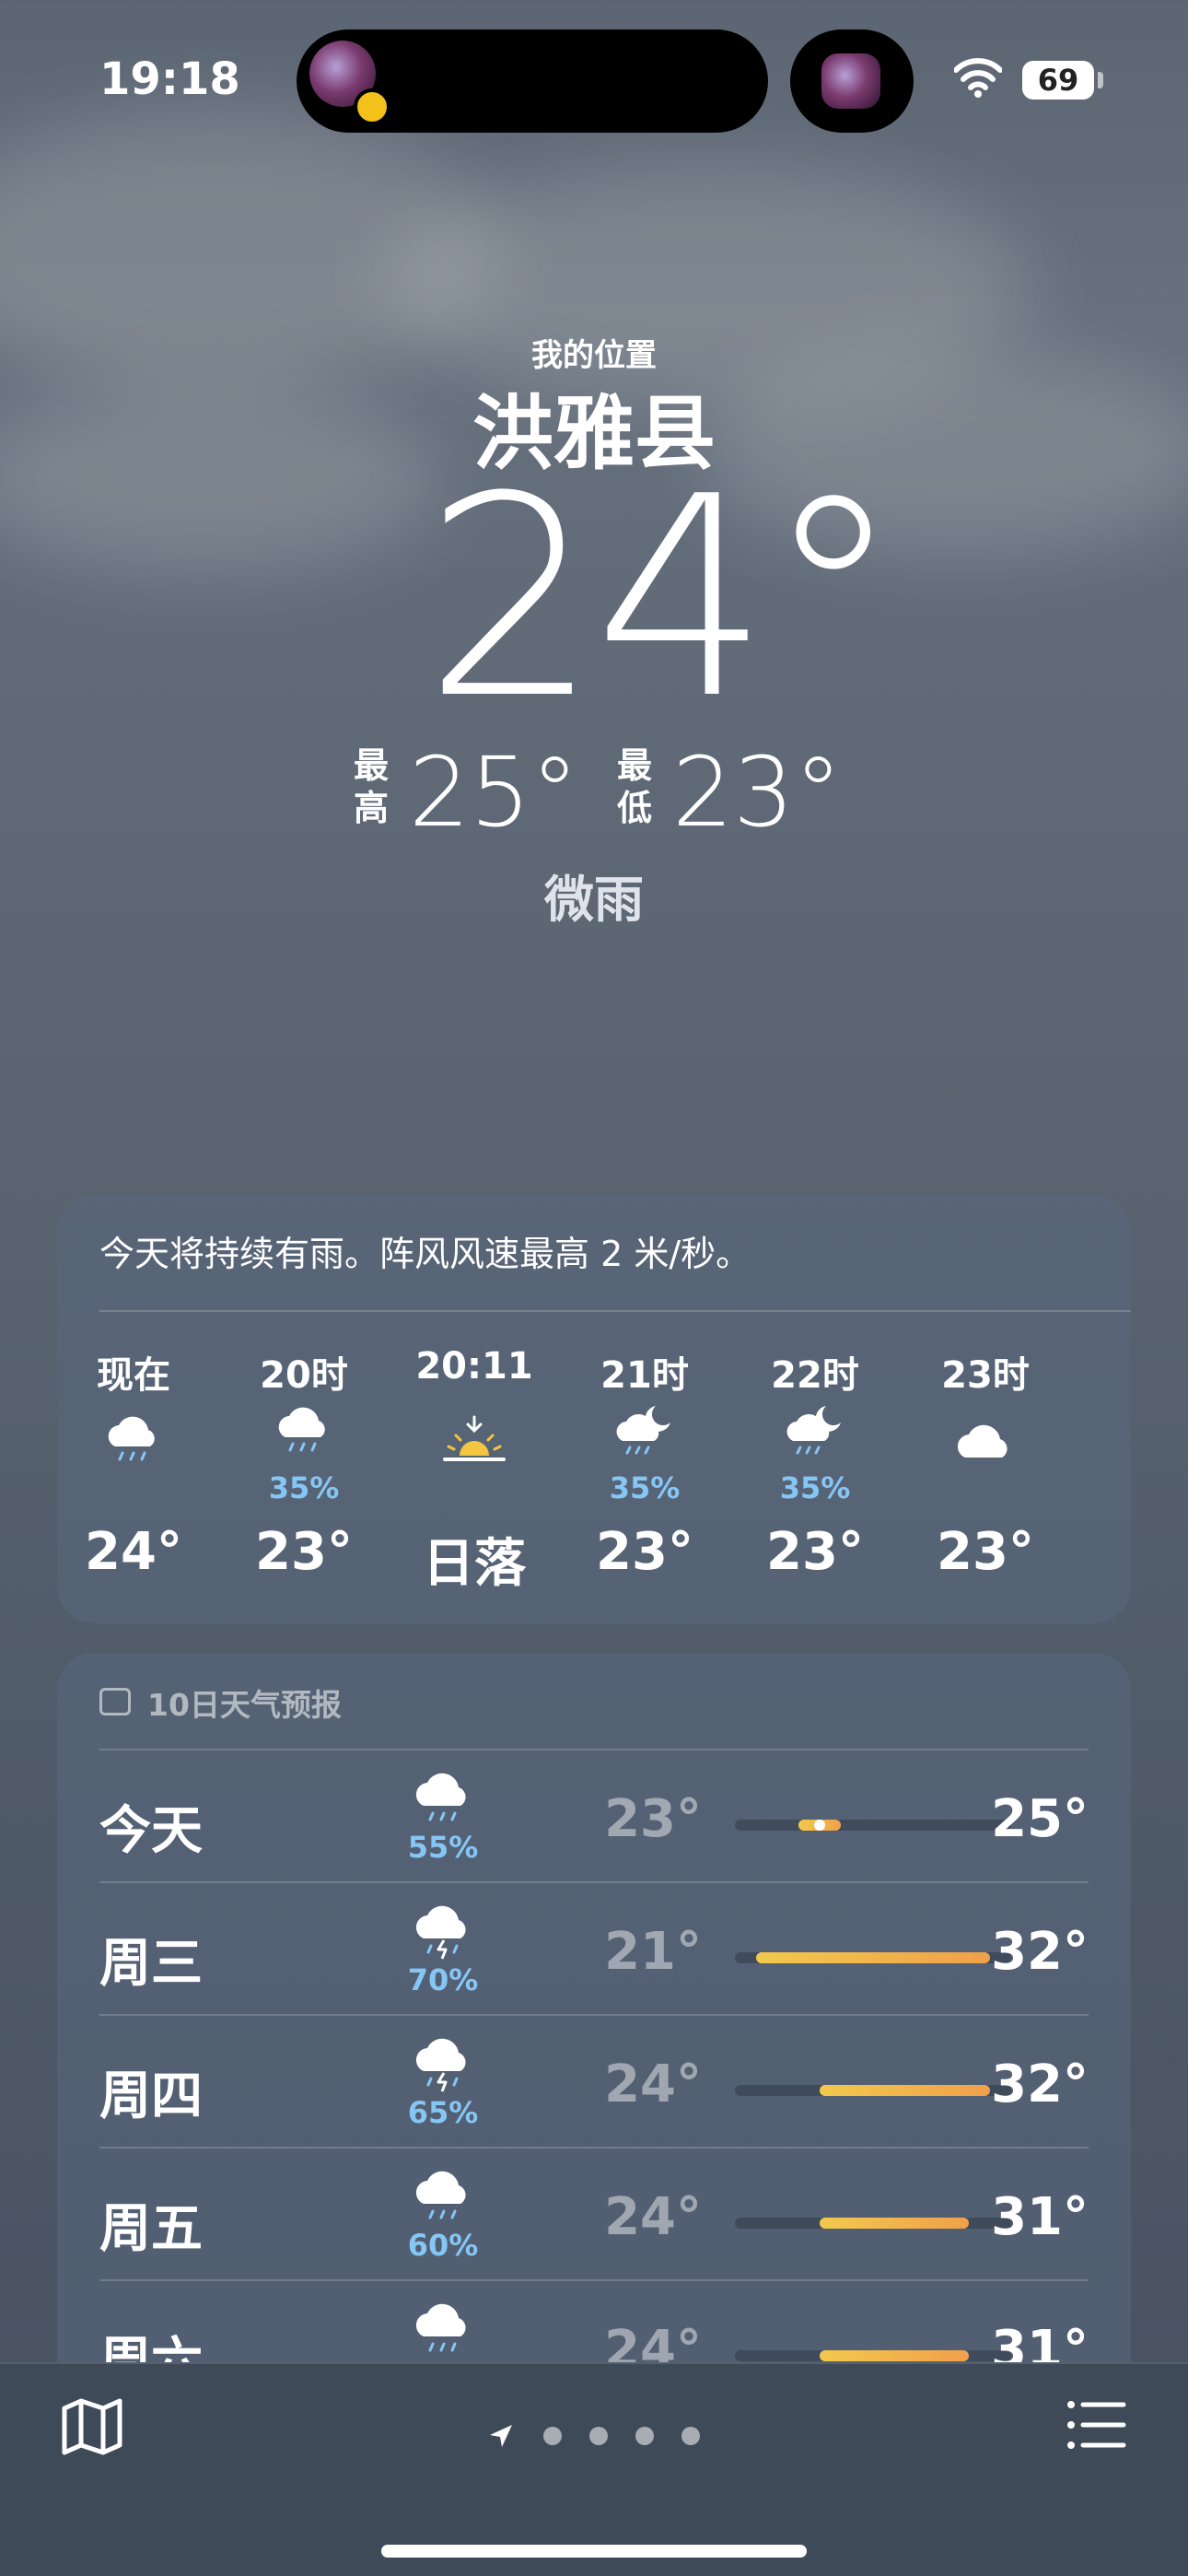 The width and height of the screenshot is (1188, 2576). I want to click on sunset-icon, so click(474, 1438).